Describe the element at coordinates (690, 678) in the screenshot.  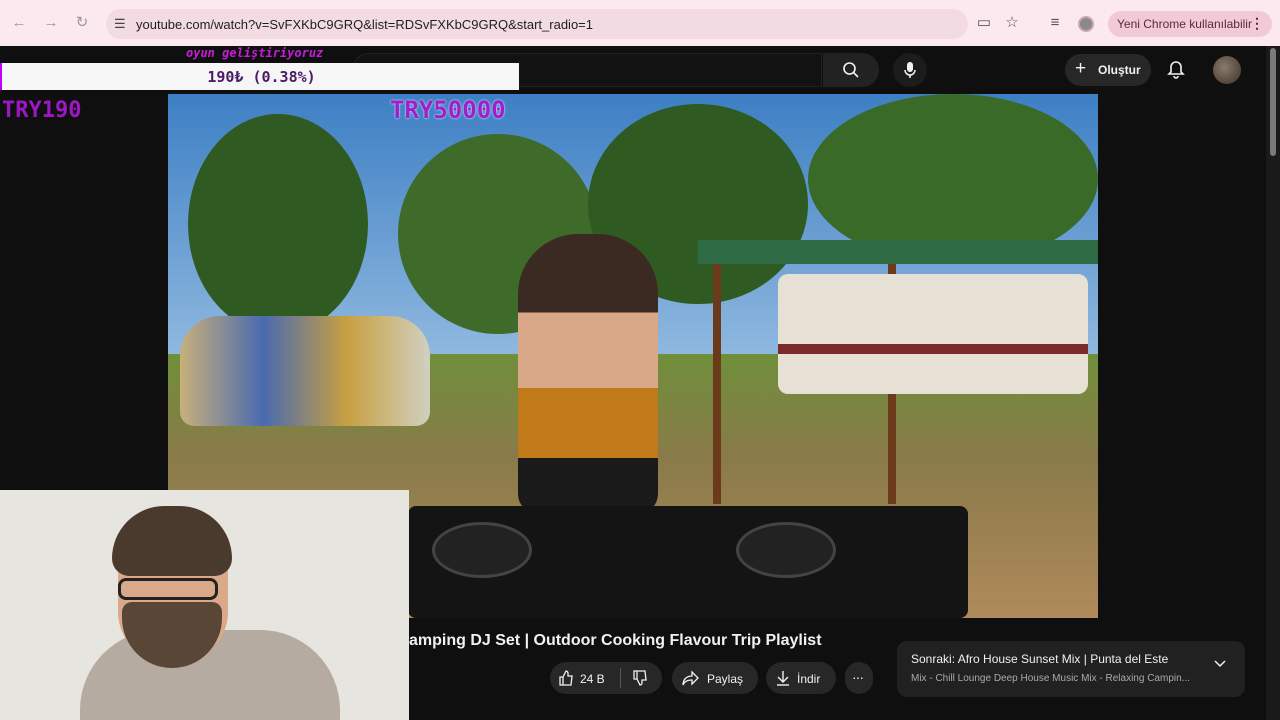
I see `share-icon` at that location.